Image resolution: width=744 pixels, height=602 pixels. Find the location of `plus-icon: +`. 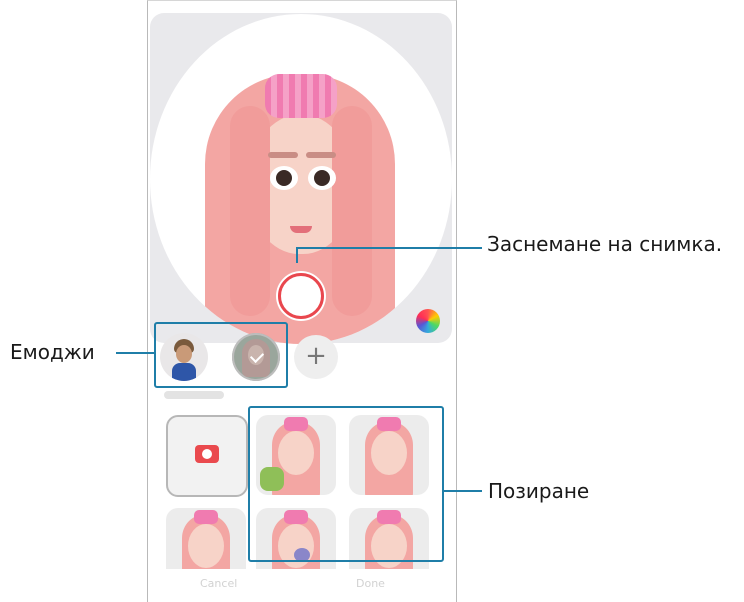

plus-icon: + is located at coordinates (316, 357).